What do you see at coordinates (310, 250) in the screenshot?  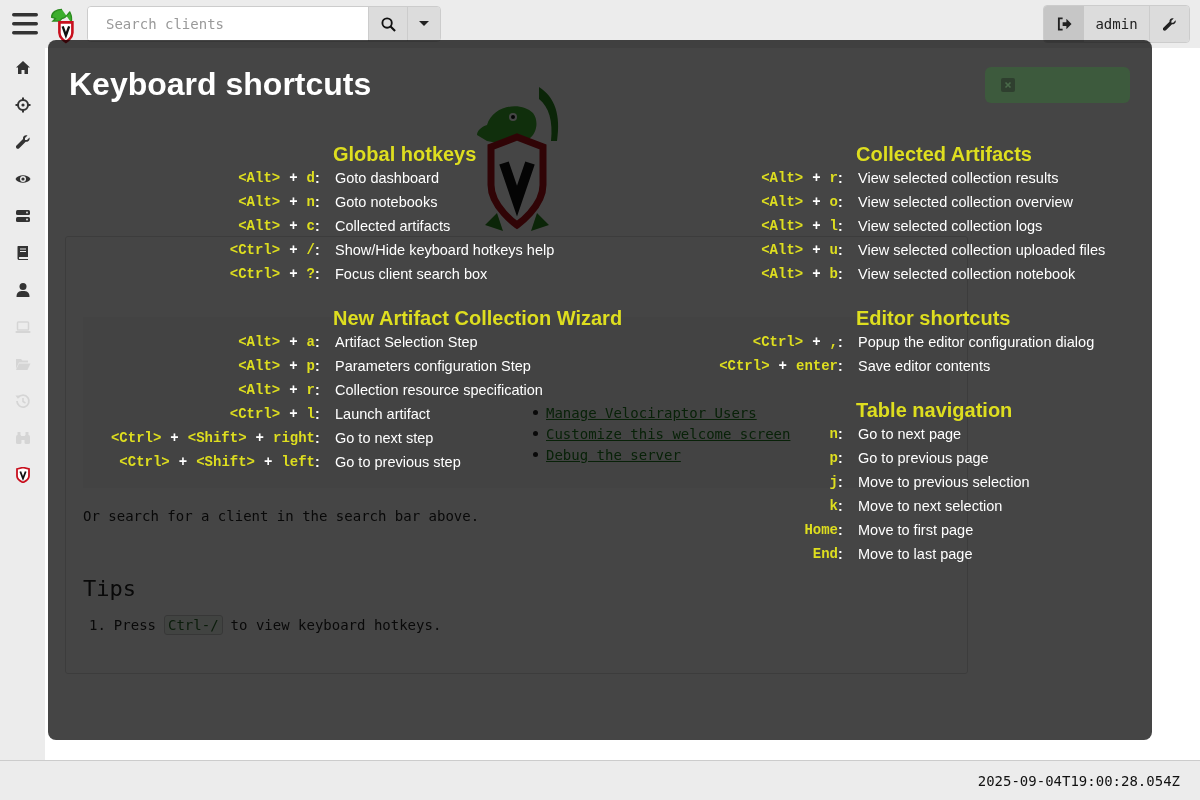 I see `shortcut-key: /` at bounding box center [310, 250].